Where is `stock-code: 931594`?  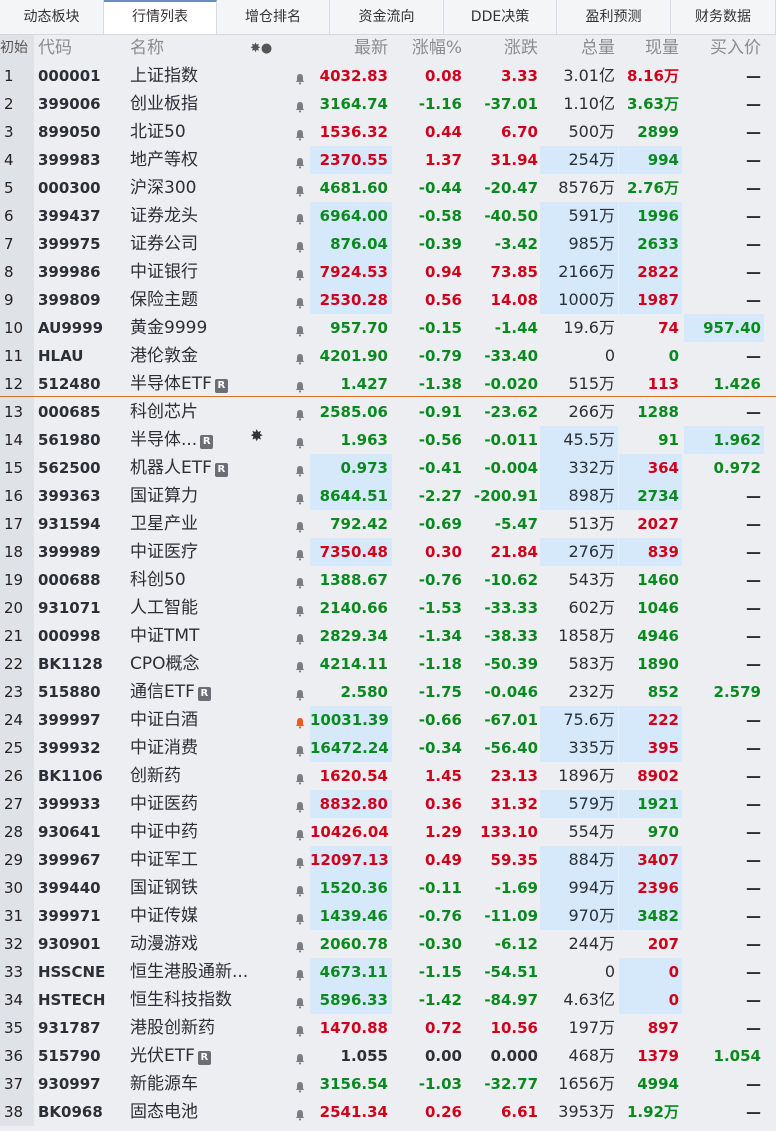
stock-code: 931594 is located at coordinates (69, 524).